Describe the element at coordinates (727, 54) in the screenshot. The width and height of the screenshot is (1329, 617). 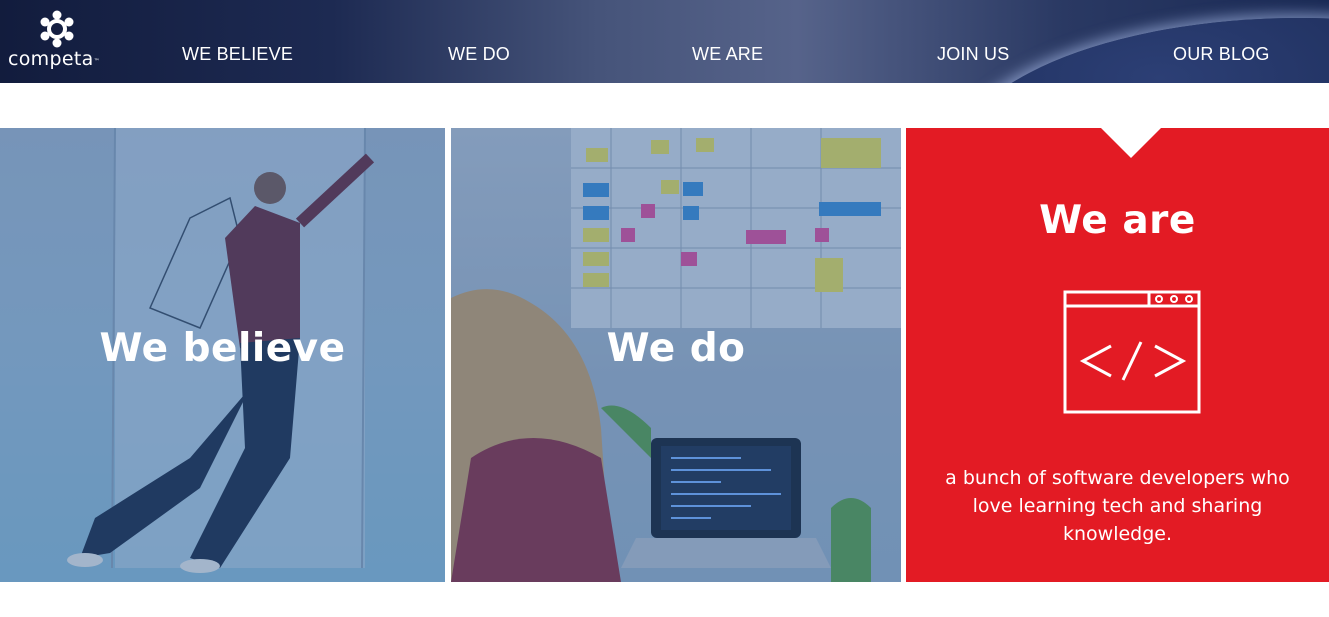
I see `nav-link-we-are: WE ARE` at that location.